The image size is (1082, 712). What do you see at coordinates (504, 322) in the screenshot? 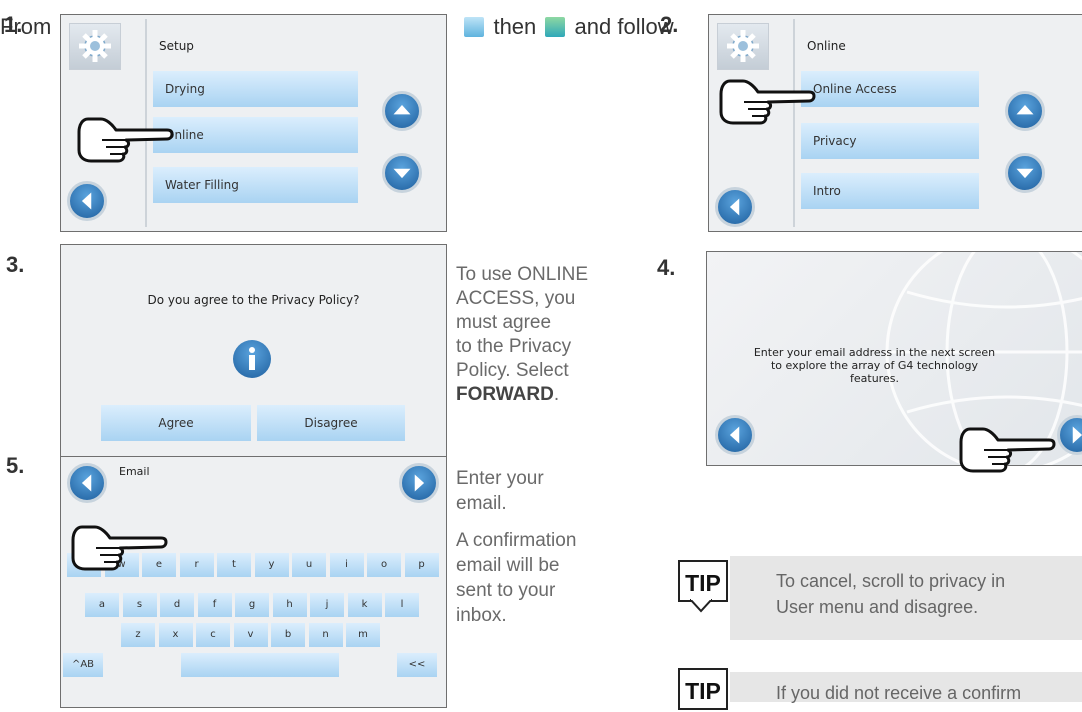
I see `step3-line: must agree` at bounding box center [504, 322].